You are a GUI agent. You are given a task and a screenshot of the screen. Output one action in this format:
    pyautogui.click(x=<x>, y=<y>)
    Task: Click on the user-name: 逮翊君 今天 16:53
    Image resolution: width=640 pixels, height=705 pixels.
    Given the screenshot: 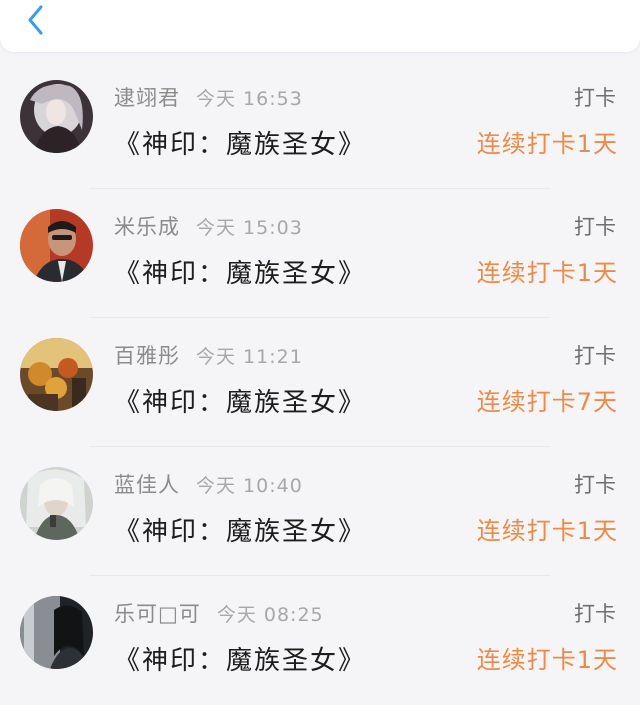 What is the action you would take?
    pyautogui.click(x=208, y=98)
    